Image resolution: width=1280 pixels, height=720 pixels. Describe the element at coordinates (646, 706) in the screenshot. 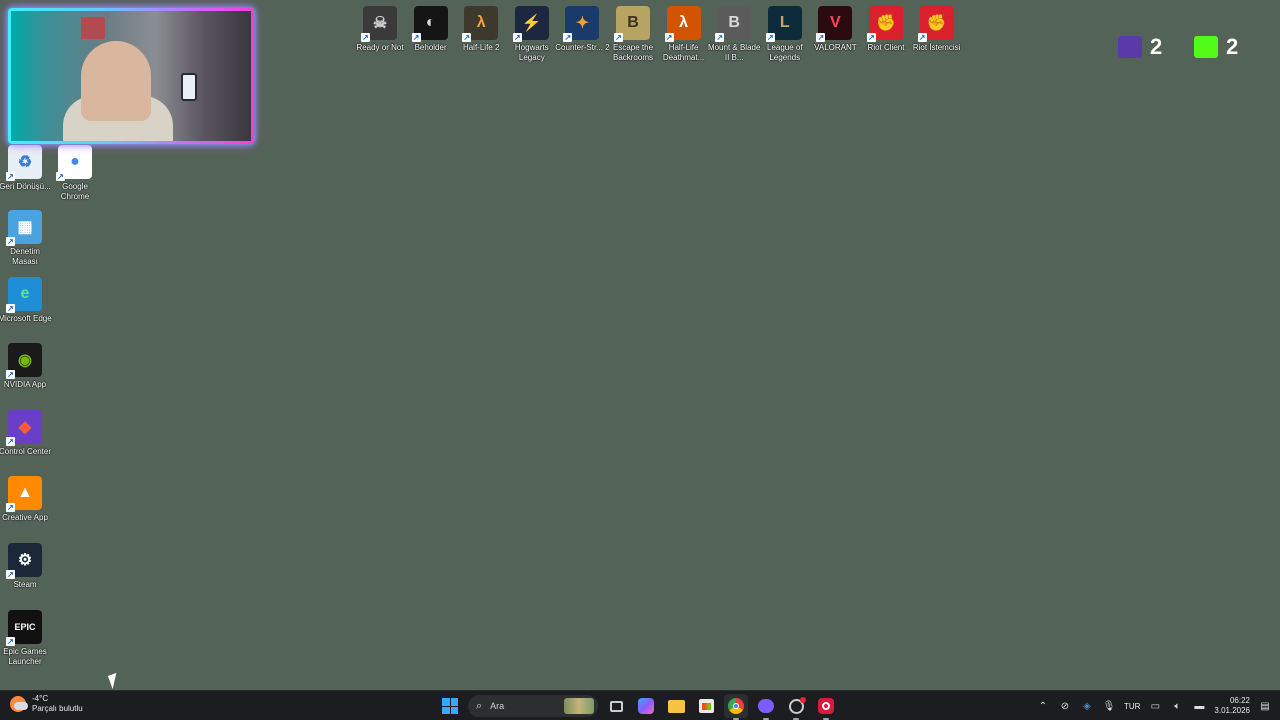

I see `copilot-button` at that location.